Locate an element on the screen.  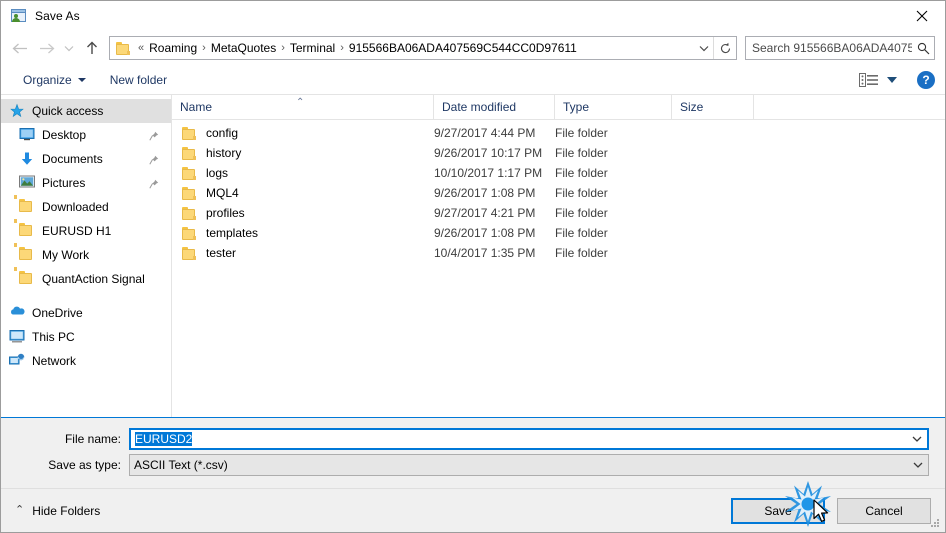
sidebar-item-label: Desktop is located at coordinates (64, 135).